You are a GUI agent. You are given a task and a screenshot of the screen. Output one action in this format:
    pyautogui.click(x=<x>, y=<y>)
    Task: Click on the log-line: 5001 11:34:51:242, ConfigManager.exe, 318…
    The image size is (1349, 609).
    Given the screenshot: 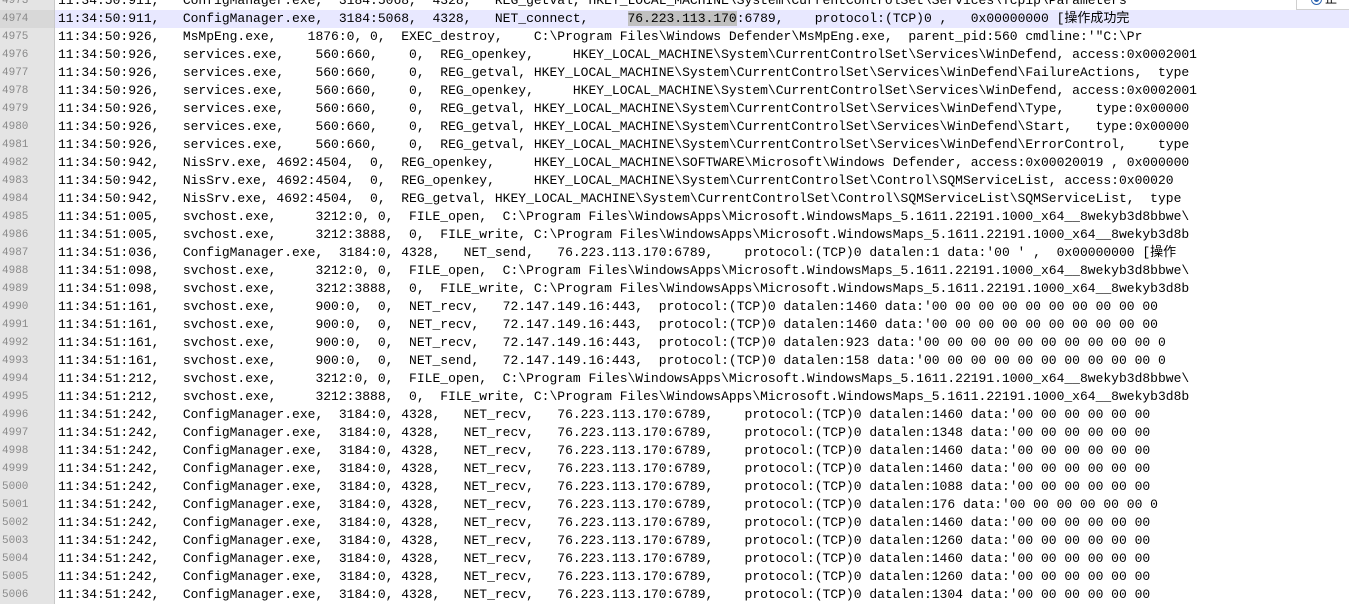 What is the action you would take?
    pyautogui.click(x=674, y=505)
    